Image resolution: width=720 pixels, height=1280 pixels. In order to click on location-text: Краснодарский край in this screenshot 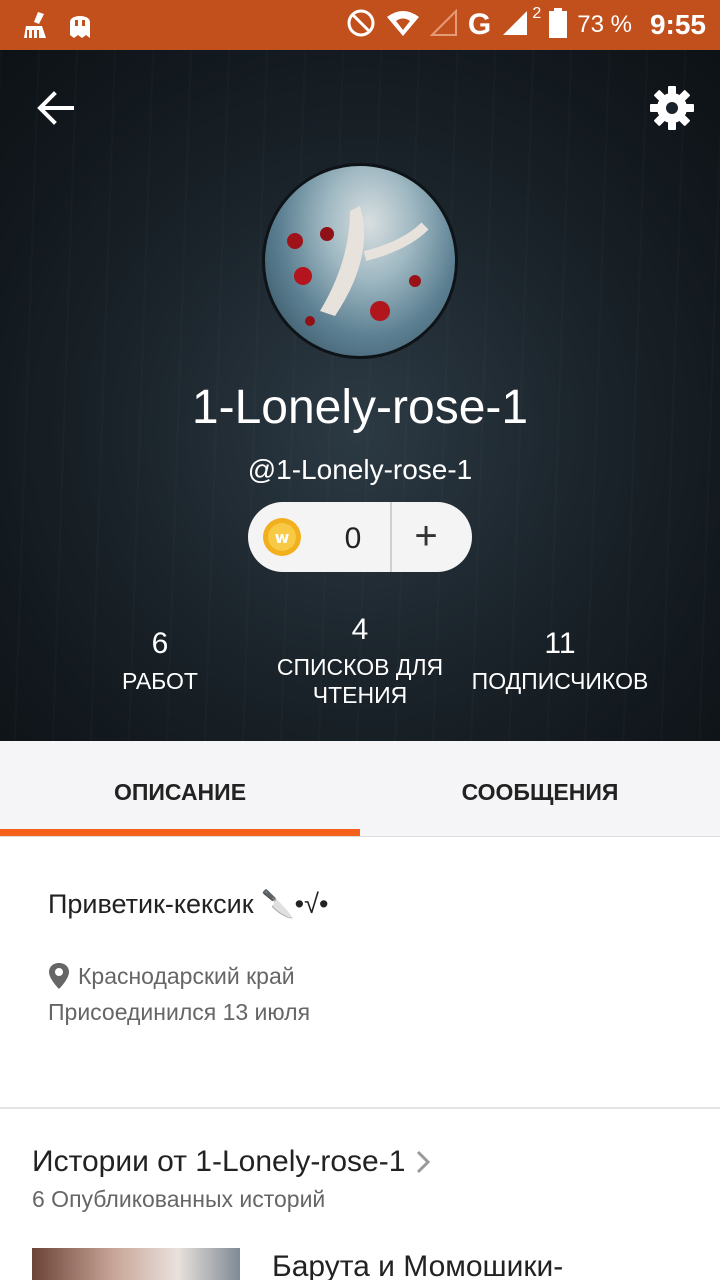, I will do `click(186, 975)`.